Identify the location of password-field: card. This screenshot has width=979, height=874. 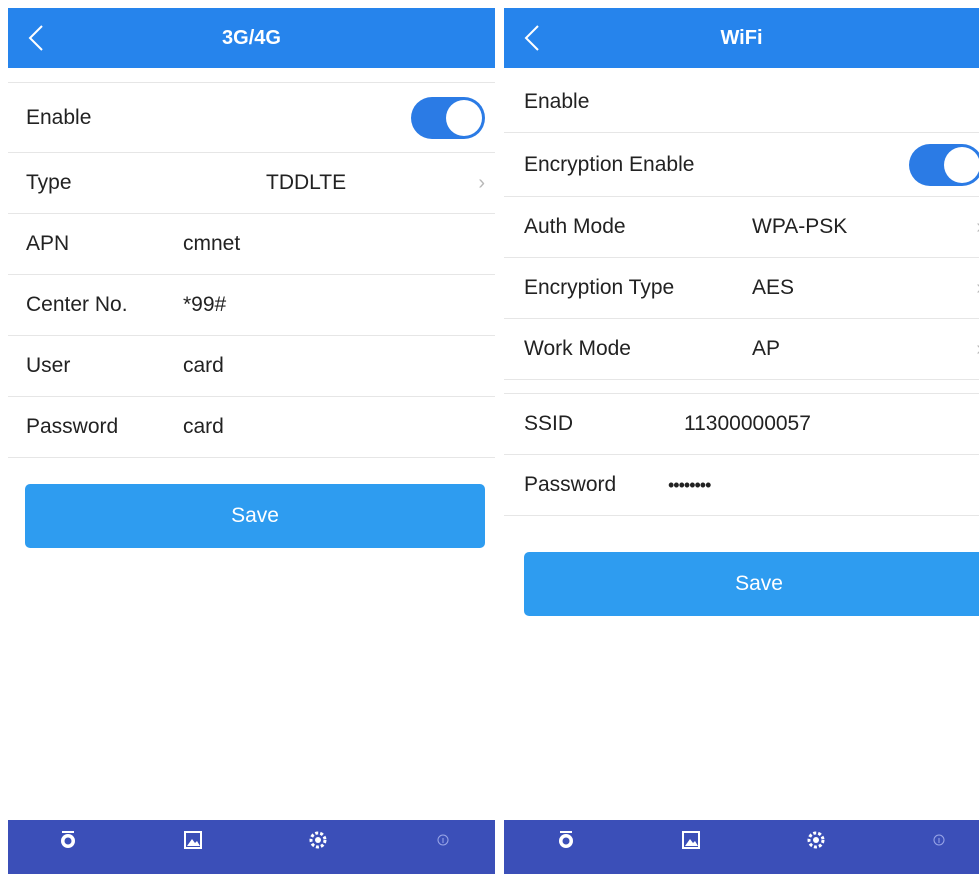
(203, 427).